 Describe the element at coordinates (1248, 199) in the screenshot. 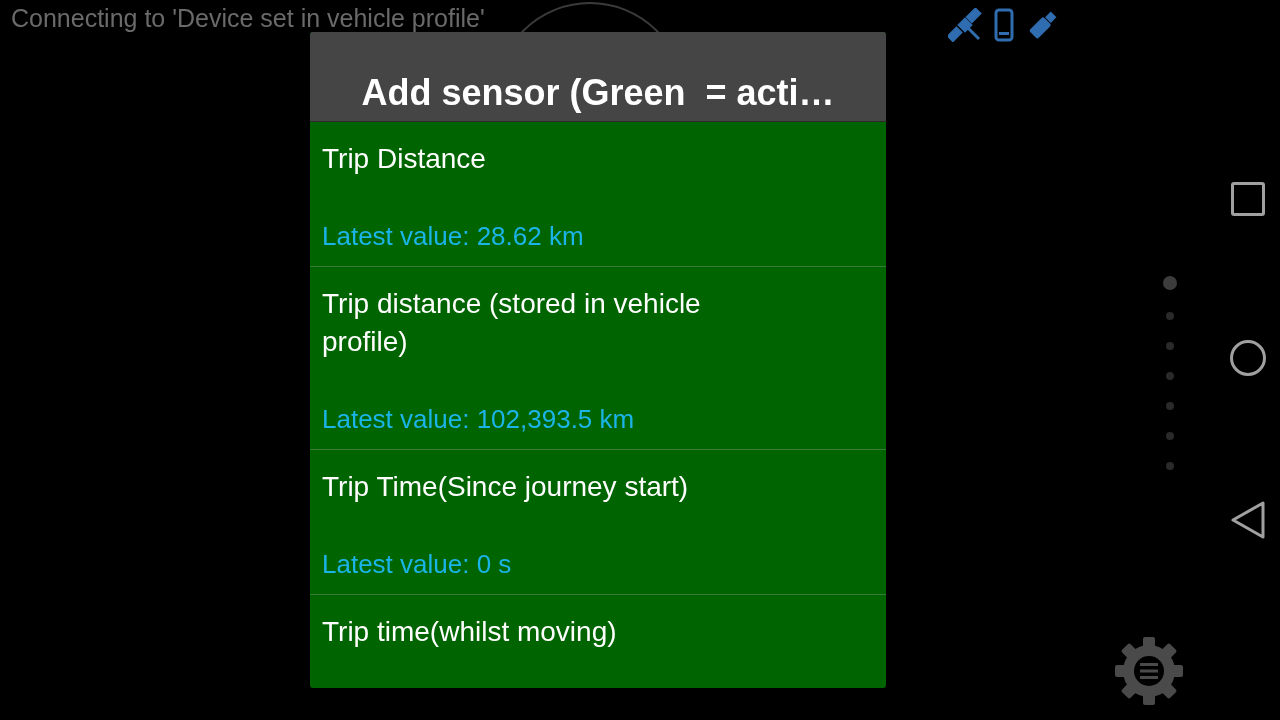

I see `recent-apps-button` at that location.